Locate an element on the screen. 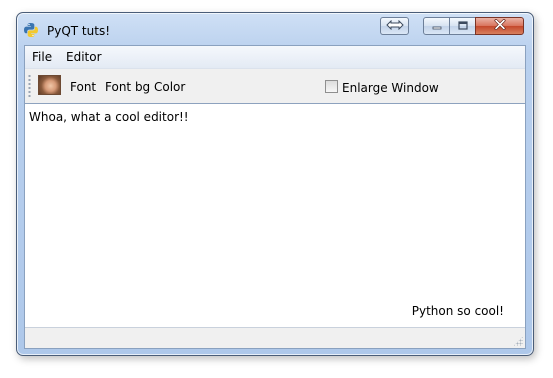 The width and height of the screenshot is (553, 378). menu-editor: Editor is located at coordinates (84, 57).